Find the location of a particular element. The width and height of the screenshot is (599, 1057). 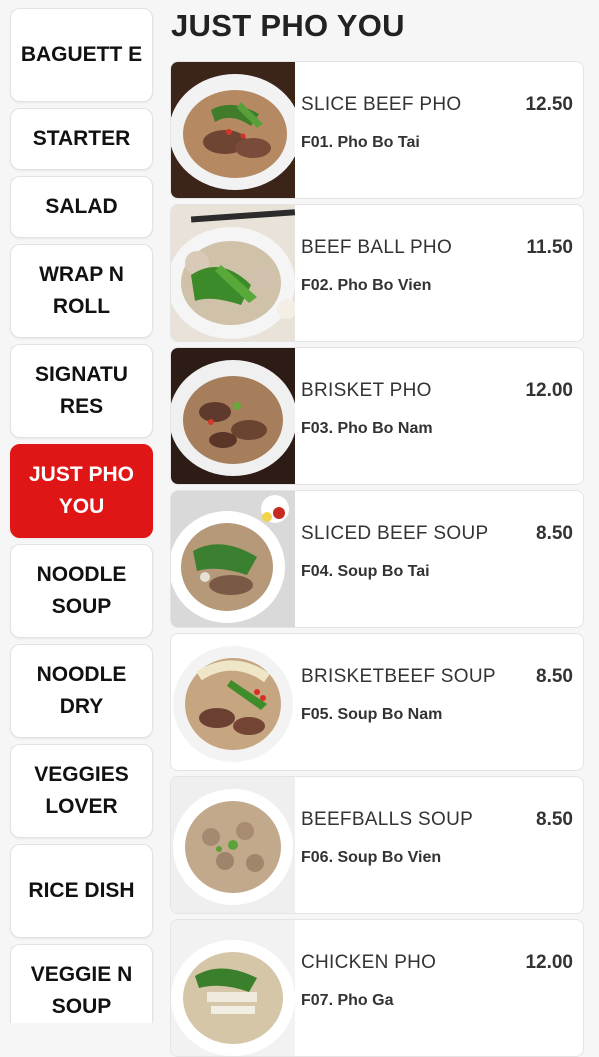

item-name: BEEFBALLS SOUP is located at coordinates (387, 819).